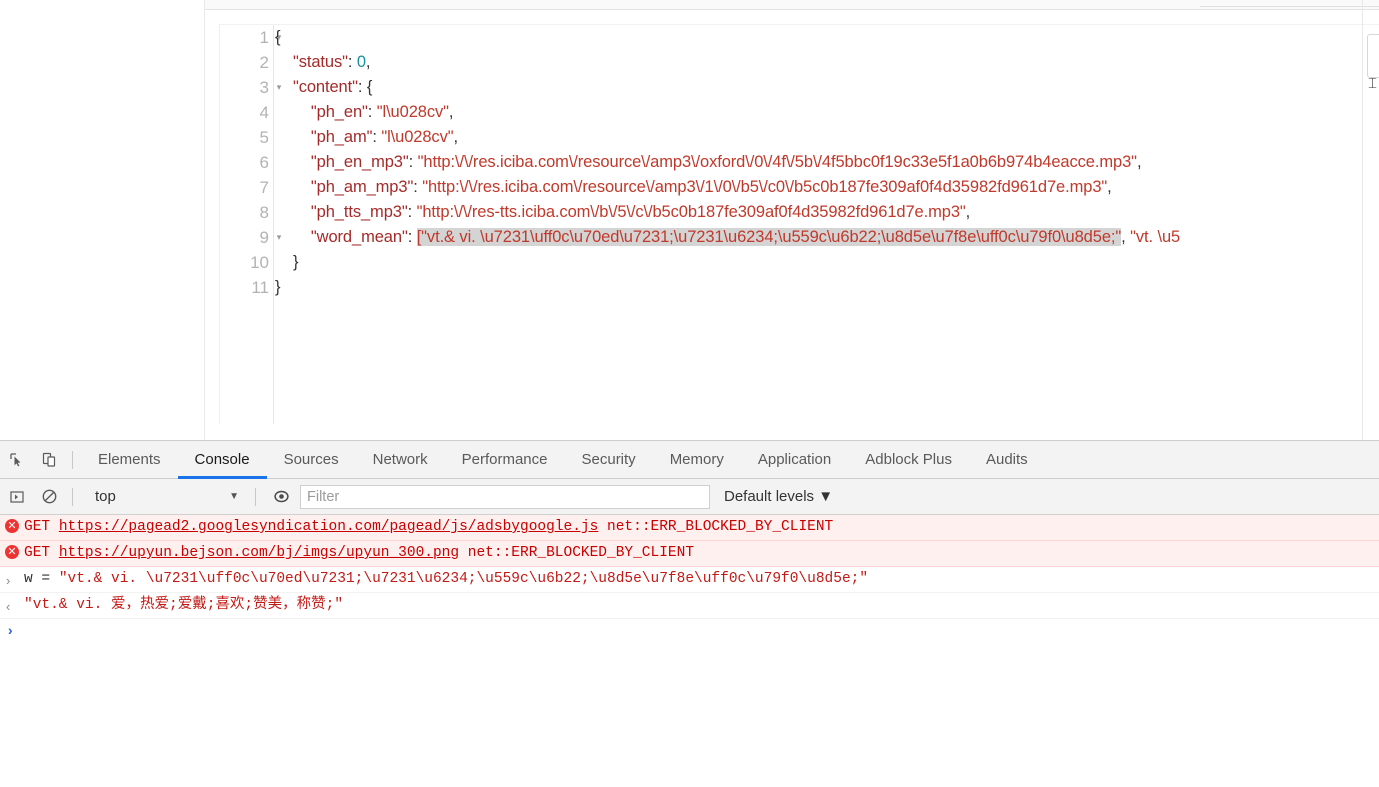 The image size is (1379, 787). What do you see at coordinates (1155, 237) in the screenshot?
I see `json-token: "vt. \u5` at bounding box center [1155, 237].